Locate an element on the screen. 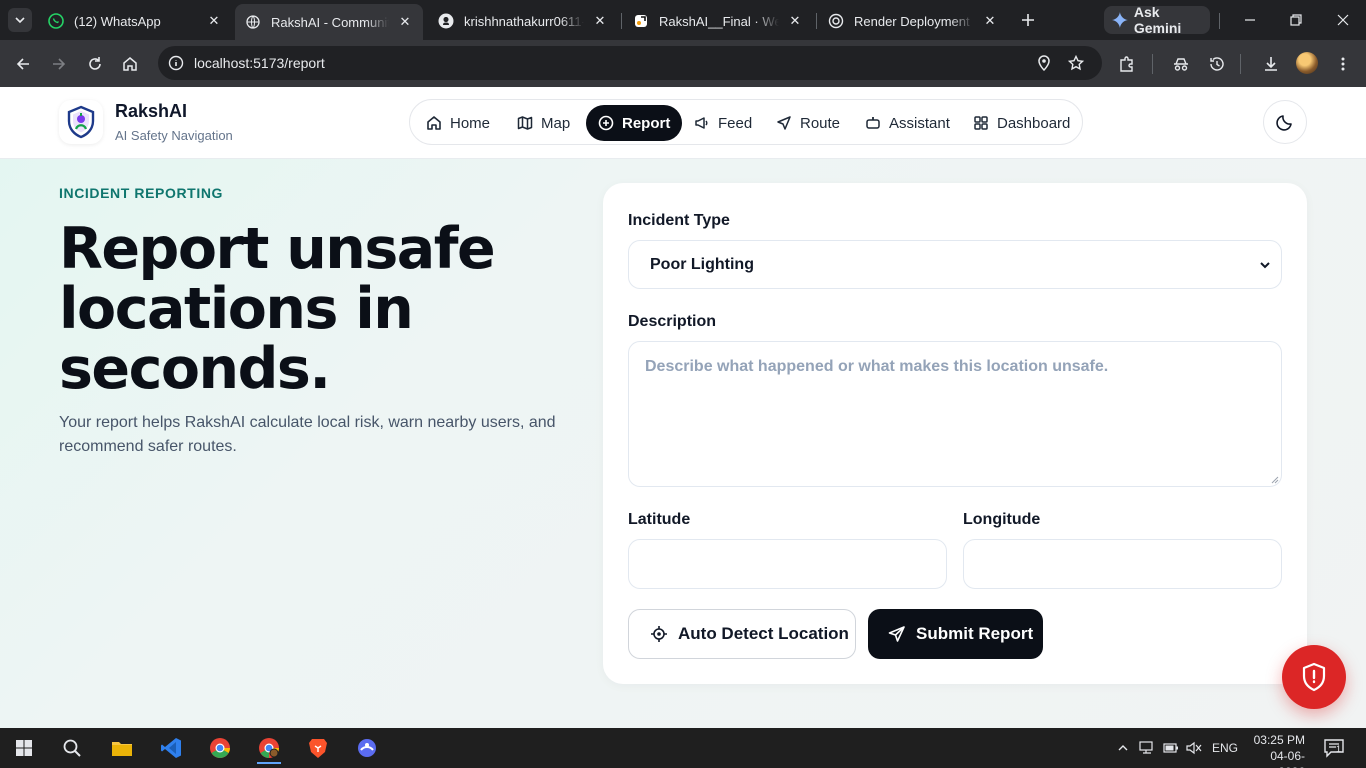 Image resolution: width=1366 pixels, height=768 pixels. downloads-button is located at coordinates (1271, 64).